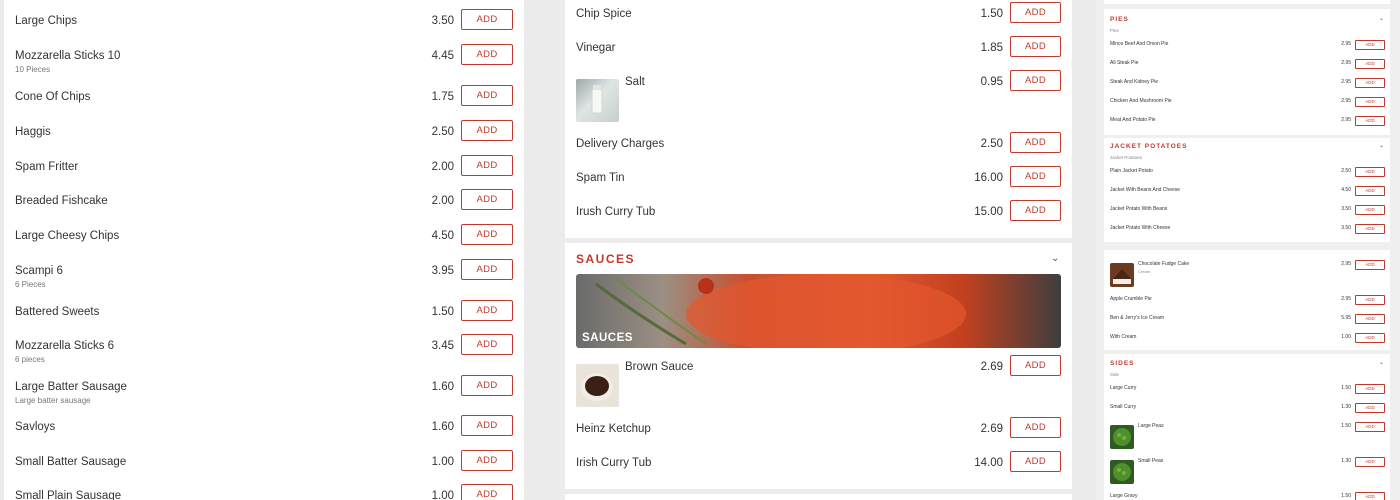  Describe the element at coordinates (1124, 496) in the screenshot. I see `item-name: Large Gravy` at that location.